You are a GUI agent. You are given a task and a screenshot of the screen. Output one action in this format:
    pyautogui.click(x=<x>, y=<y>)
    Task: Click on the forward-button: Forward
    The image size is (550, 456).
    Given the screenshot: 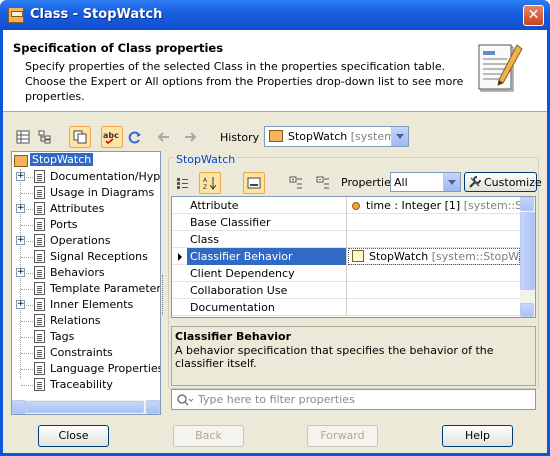 What is the action you would take?
    pyautogui.click(x=342, y=436)
    